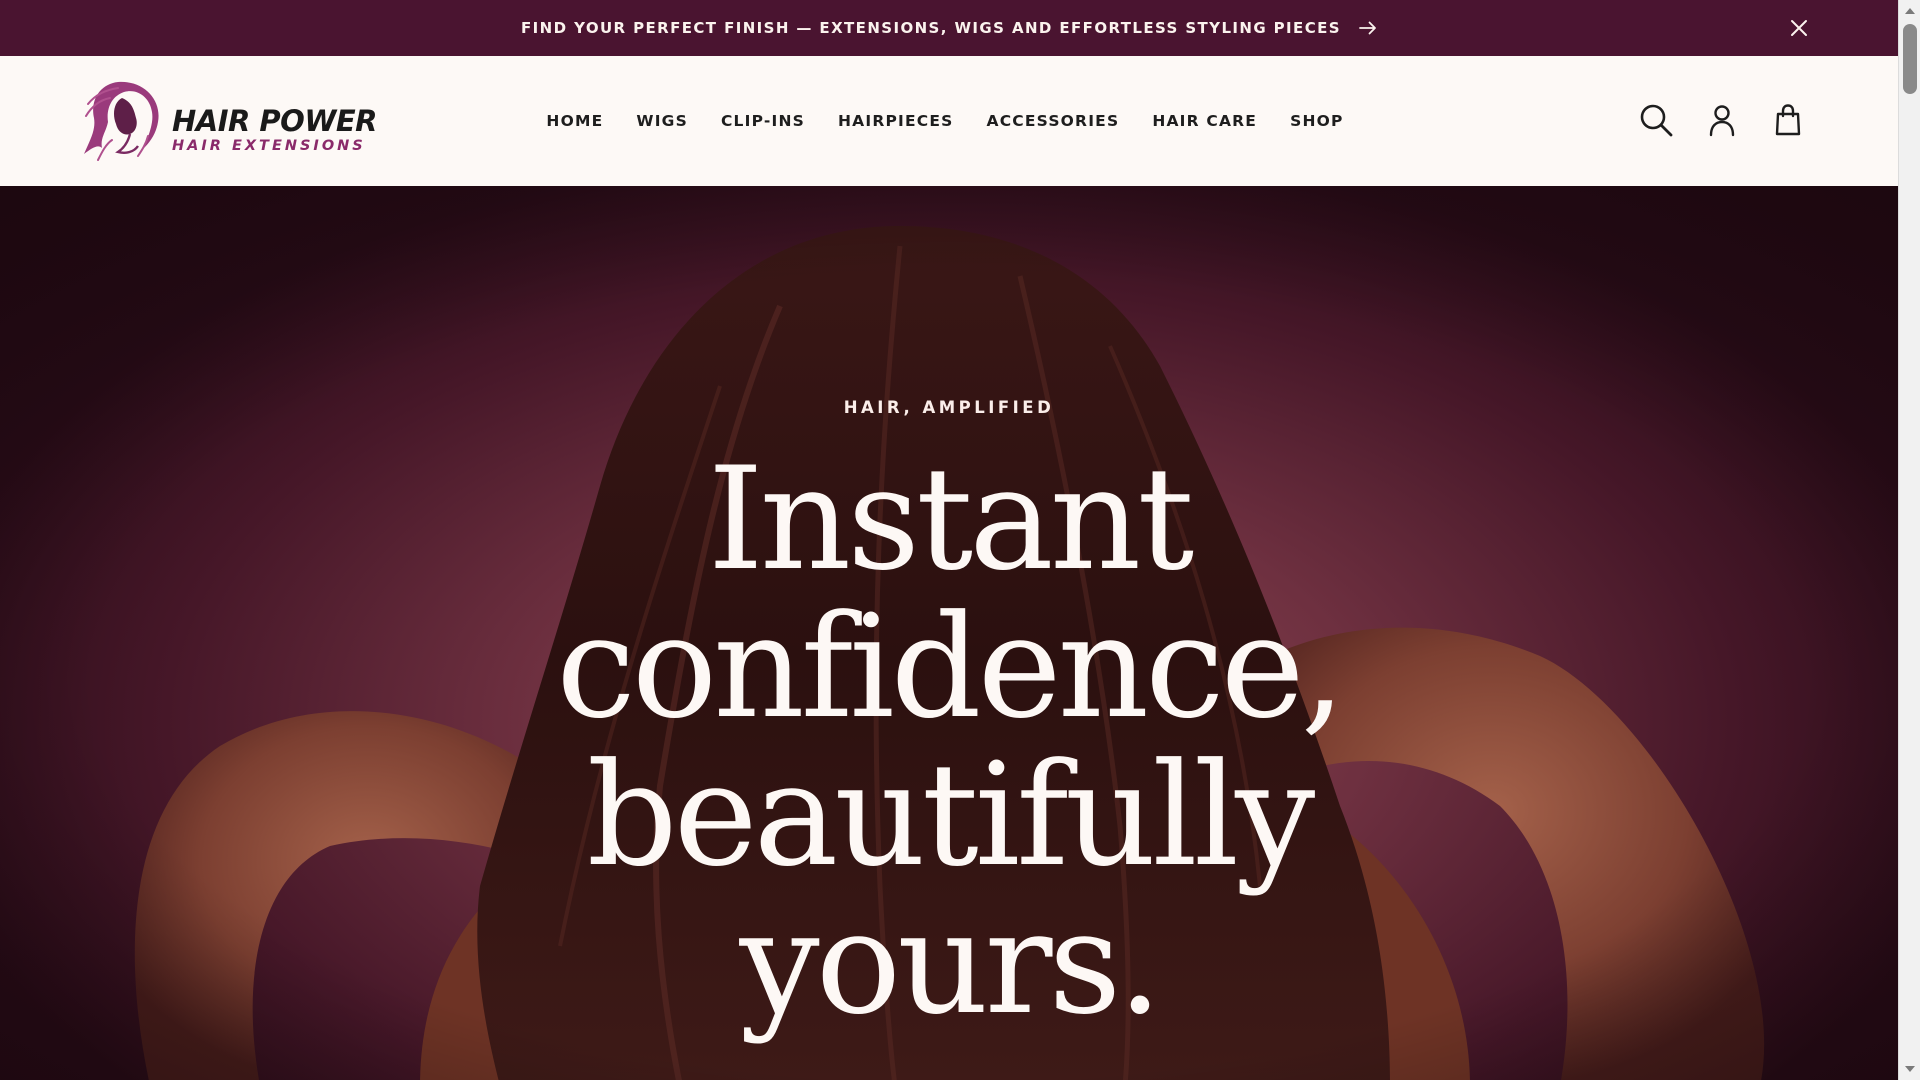 The height and width of the screenshot is (1080, 1920). What do you see at coordinates (274, 121) in the screenshot?
I see `logo-title: HAIR POWER` at bounding box center [274, 121].